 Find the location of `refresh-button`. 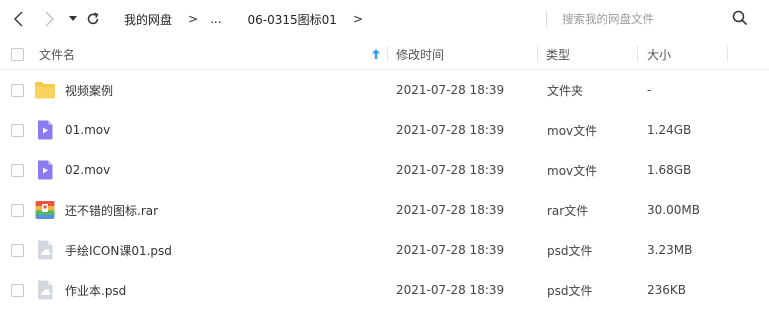

refresh-button is located at coordinates (93, 19).